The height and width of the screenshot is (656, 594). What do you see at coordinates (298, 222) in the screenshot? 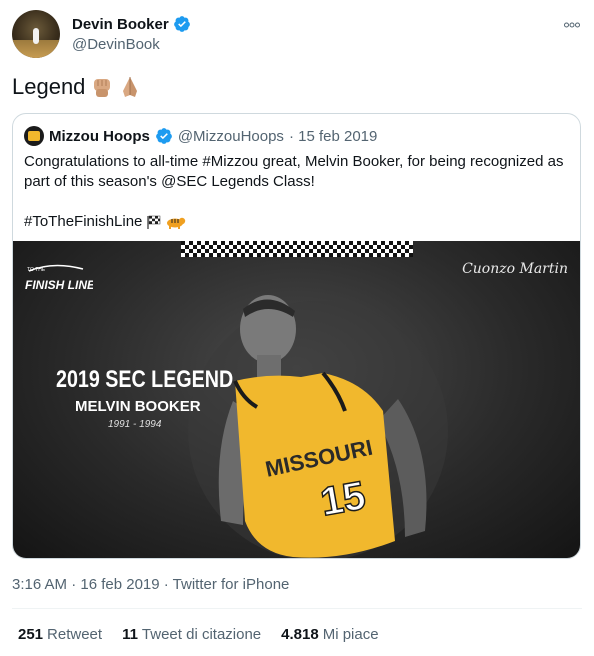
I see `hashtag-line: #ToTheFinishLine` at bounding box center [298, 222].